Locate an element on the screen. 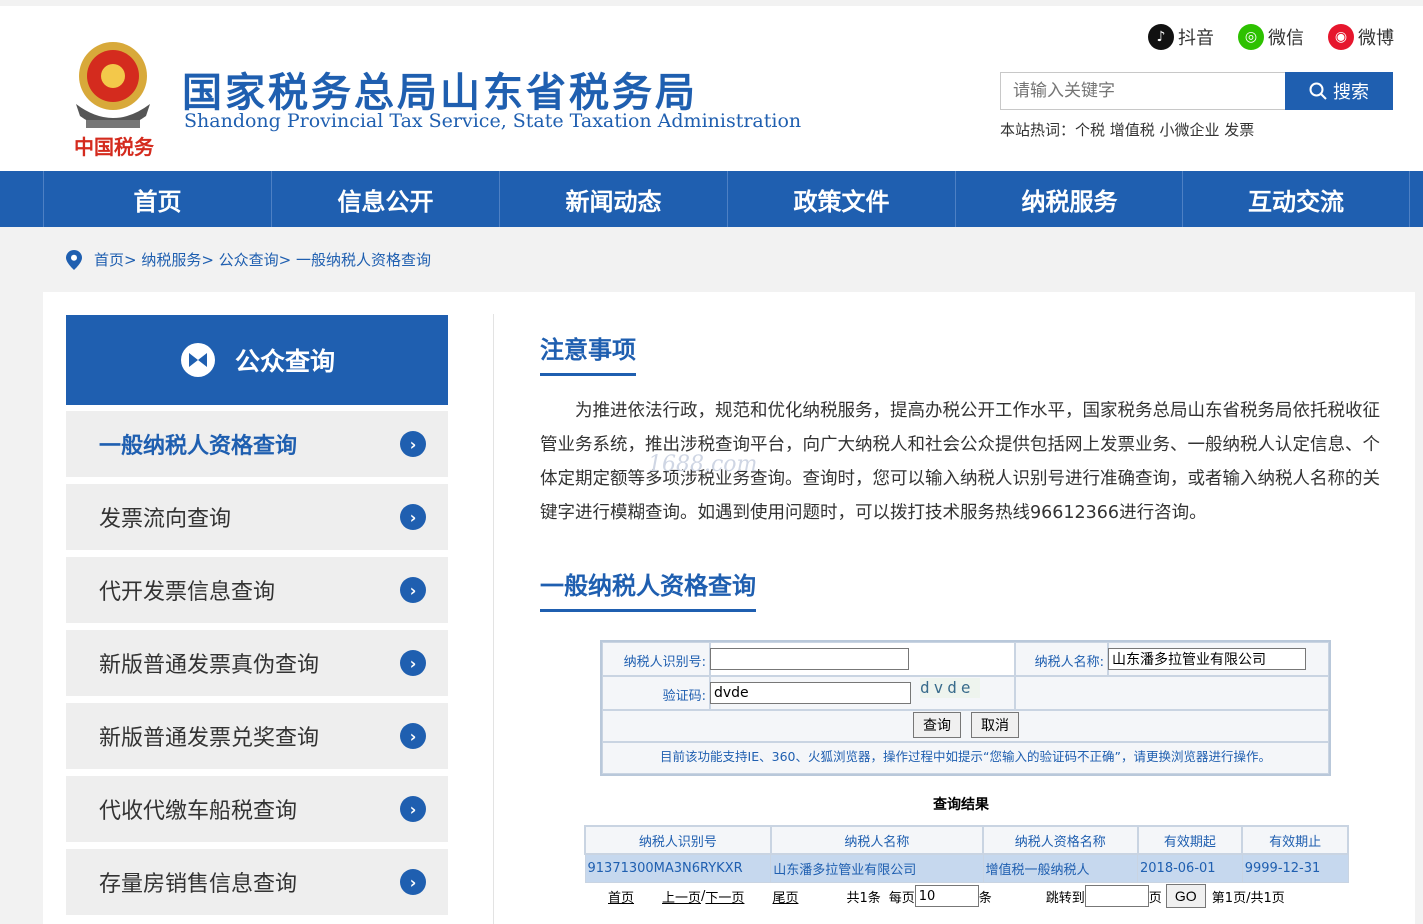  hot-keywords: 本站热词：个税 增值税 小微企业 发票 is located at coordinates (1127, 129).